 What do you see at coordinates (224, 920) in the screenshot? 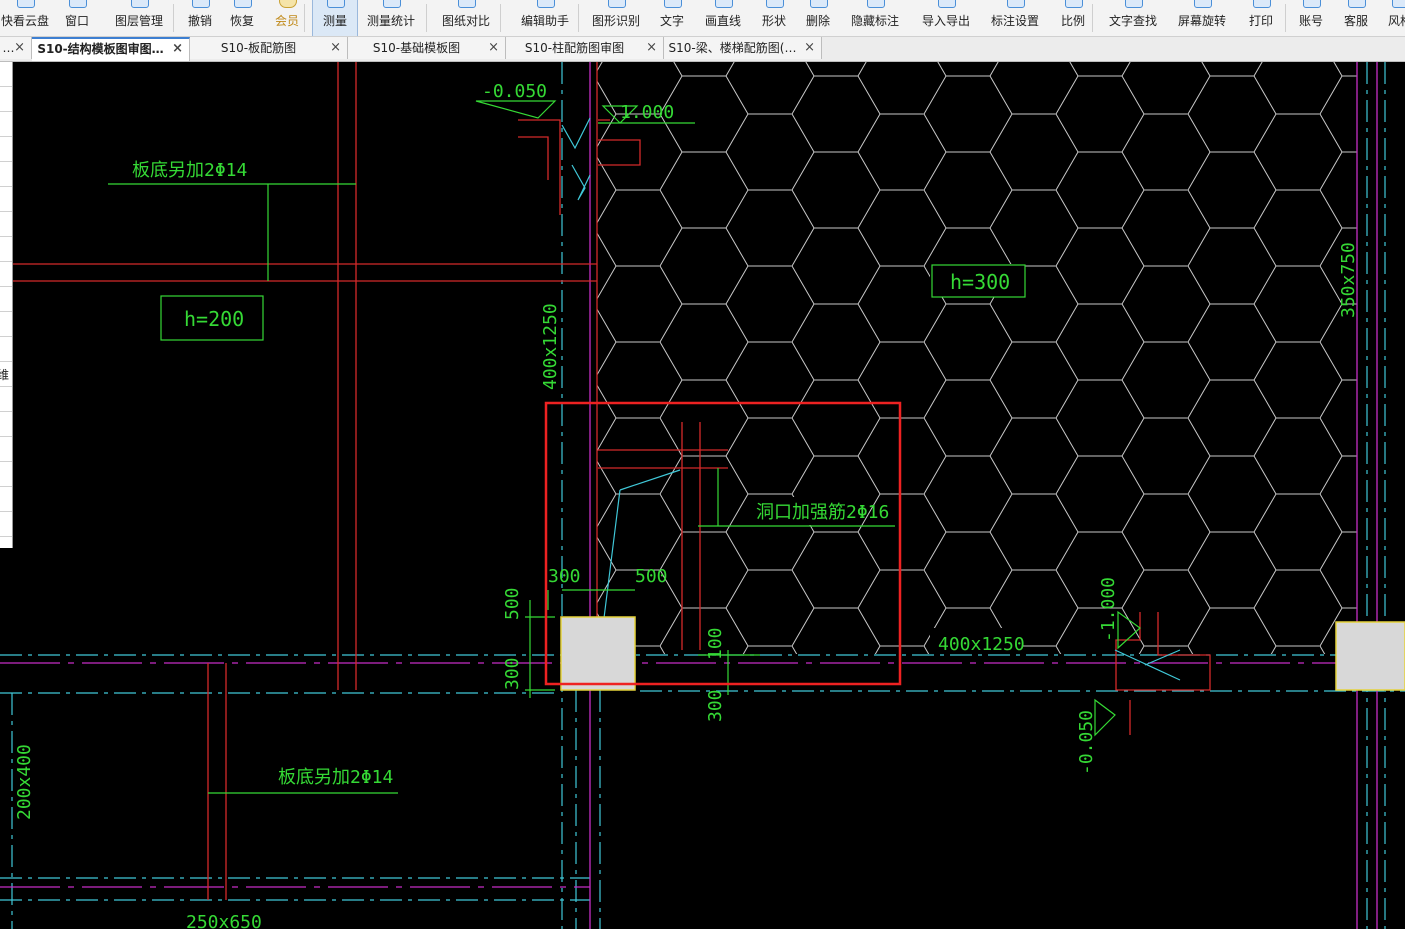
I see `beam-size-label: 250x650` at bounding box center [224, 920].